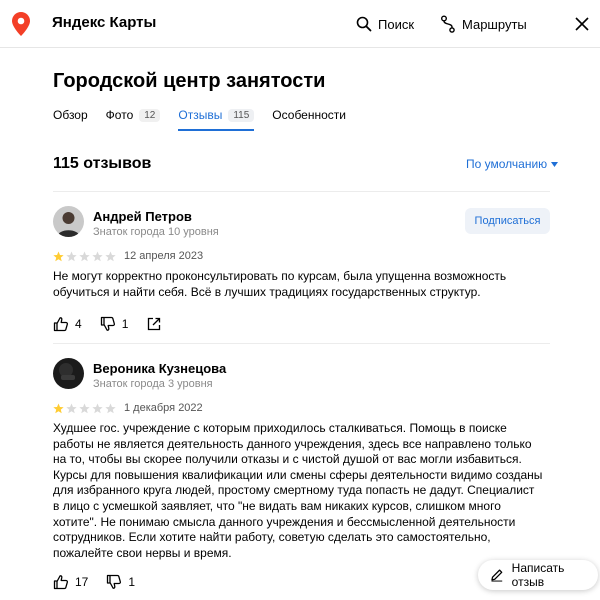 The width and height of the screenshot is (600, 600). I want to click on write-review-label: Написать отзыв, so click(538, 575).